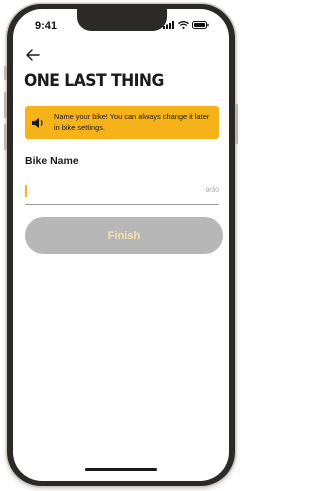 This screenshot has width=320, height=491. I want to click on bike-name-label: Bike Name, so click(52, 161).